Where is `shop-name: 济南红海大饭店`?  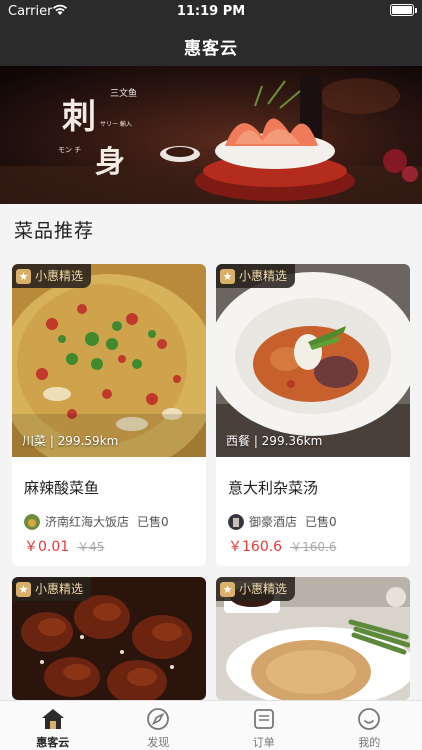 shop-name: 济南红海大饭店 is located at coordinates (87, 522).